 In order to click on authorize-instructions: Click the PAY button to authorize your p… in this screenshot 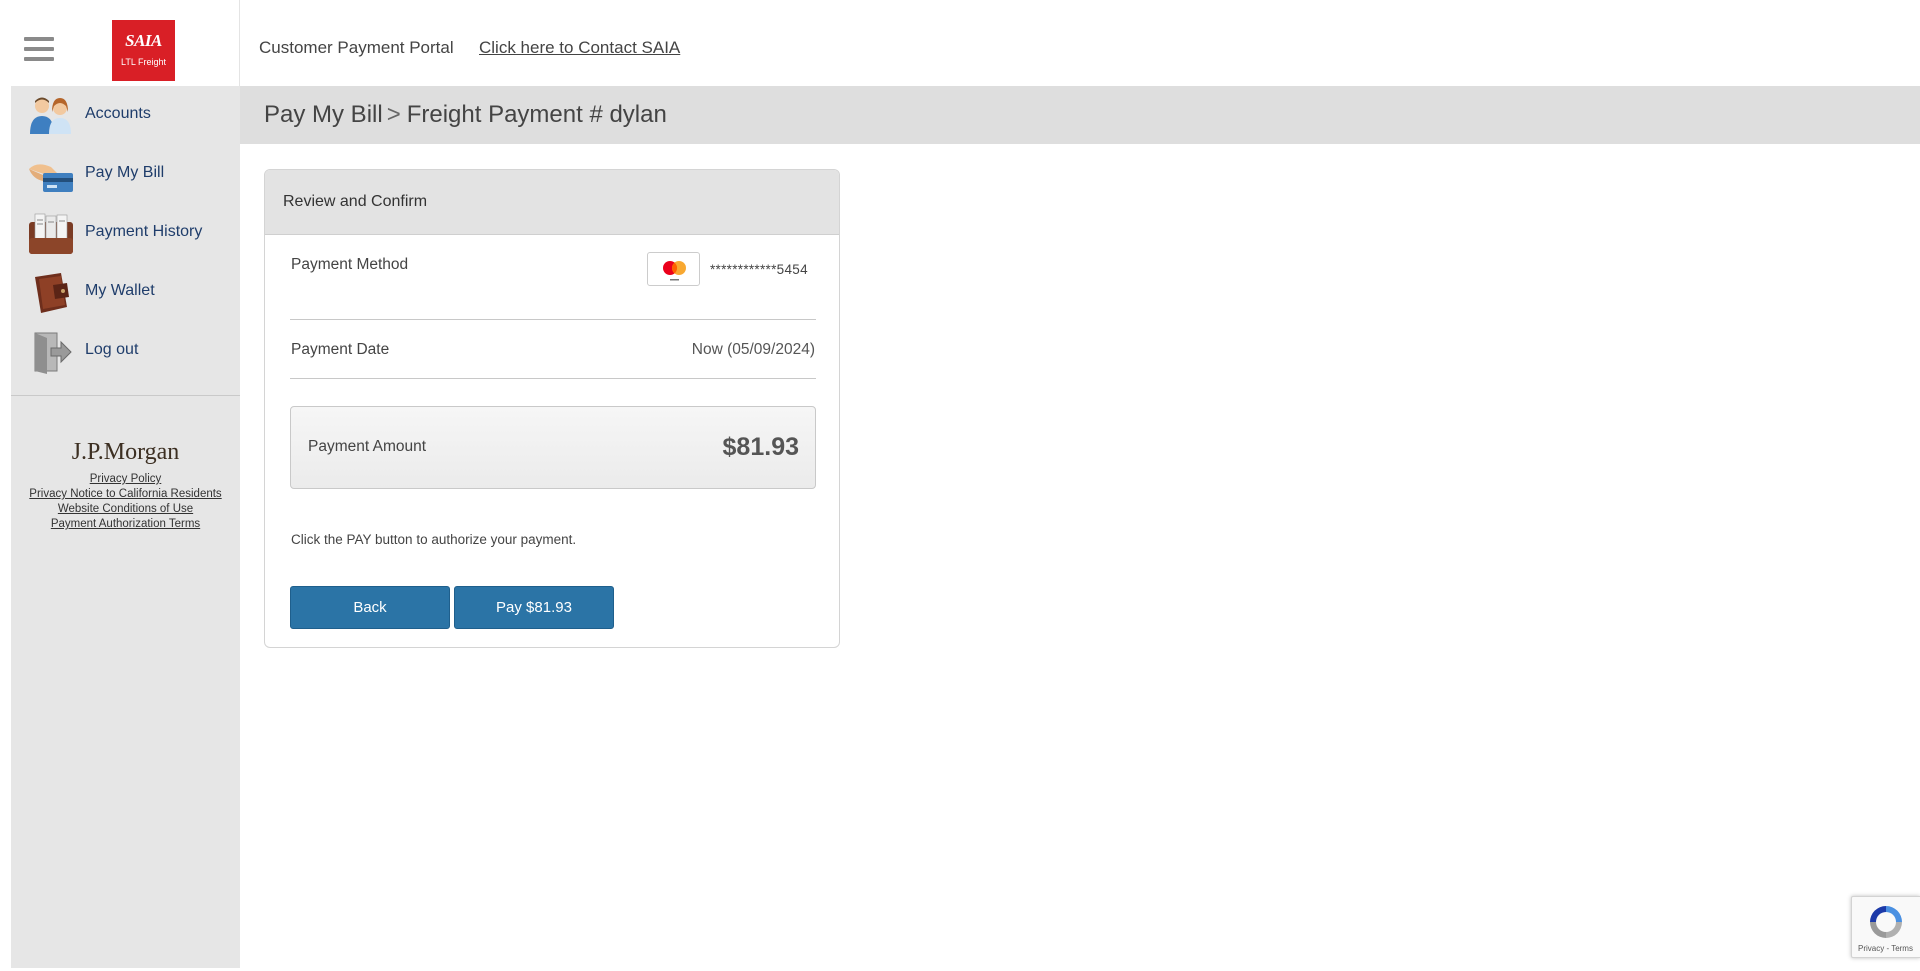, I will do `click(434, 539)`.